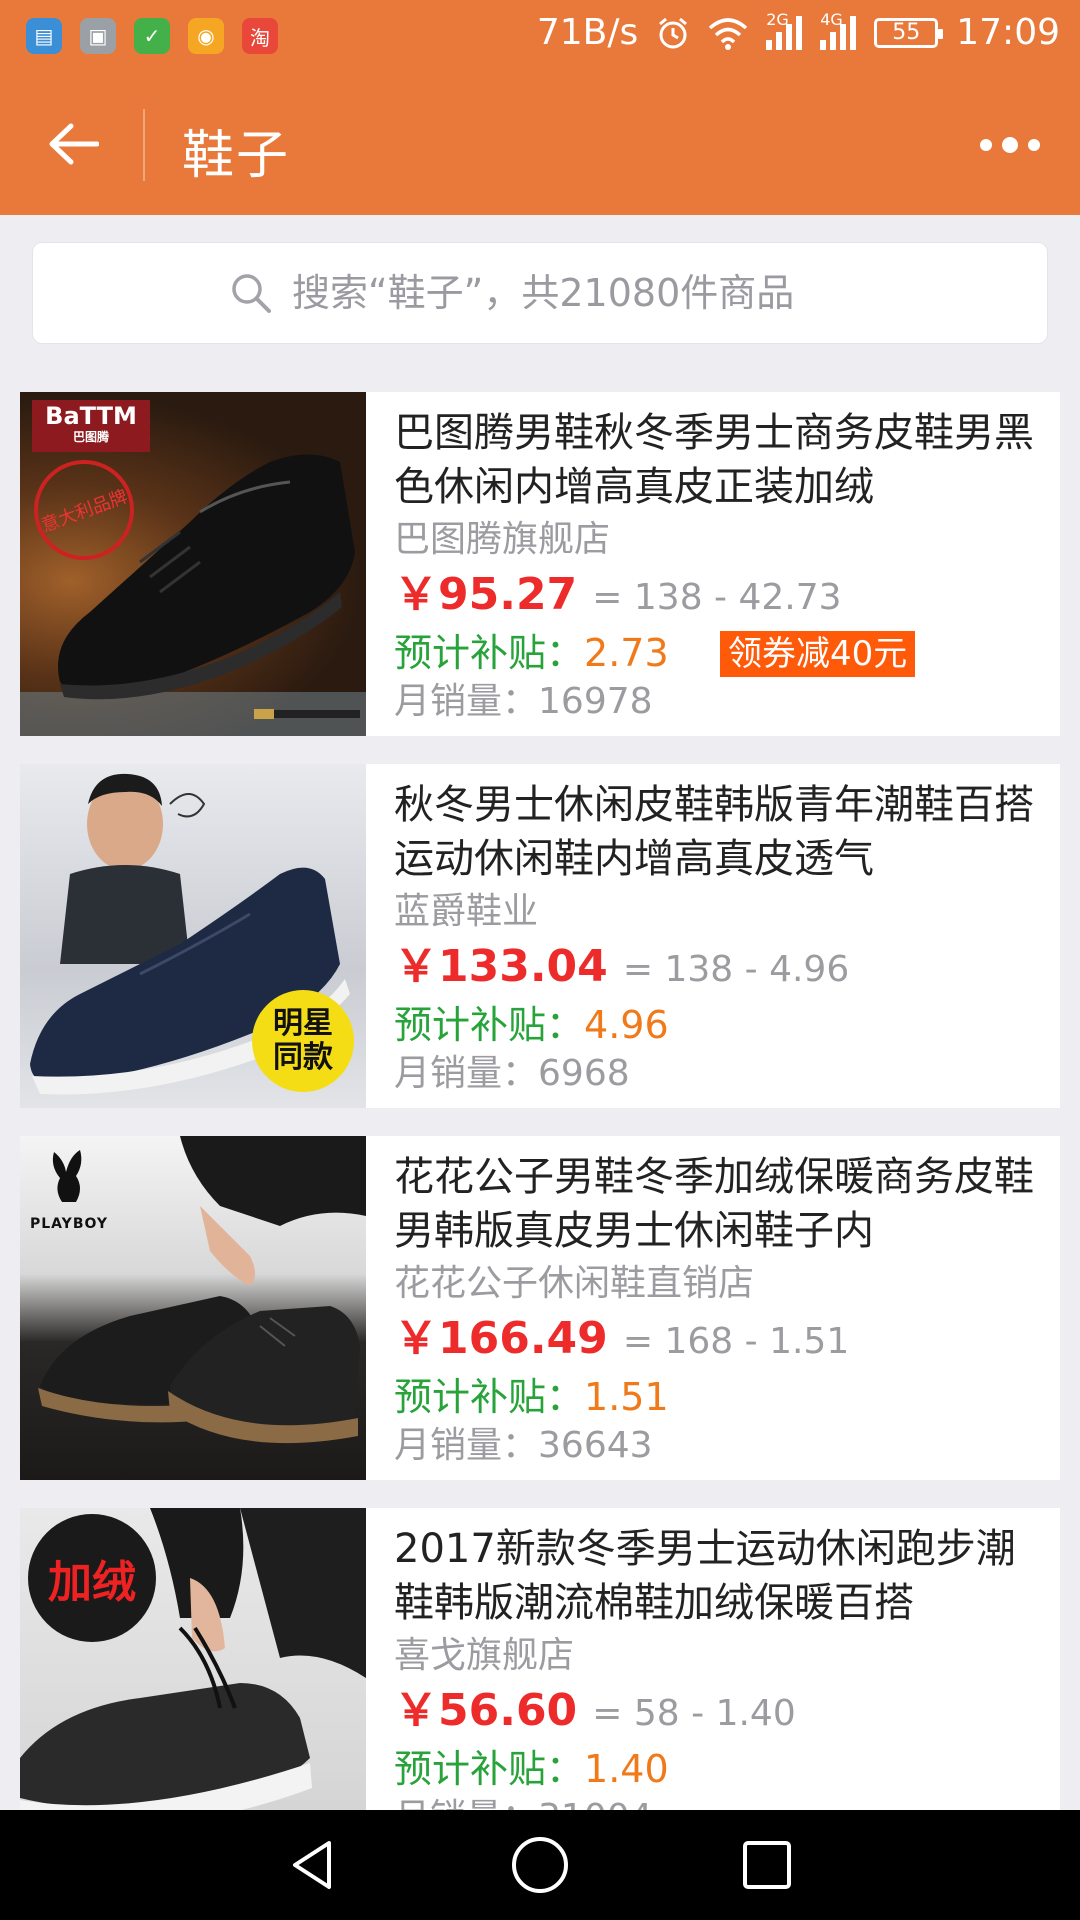 This screenshot has height=1920, width=1080. What do you see at coordinates (673, 32) in the screenshot?
I see `alarm-icon` at bounding box center [673, 32].